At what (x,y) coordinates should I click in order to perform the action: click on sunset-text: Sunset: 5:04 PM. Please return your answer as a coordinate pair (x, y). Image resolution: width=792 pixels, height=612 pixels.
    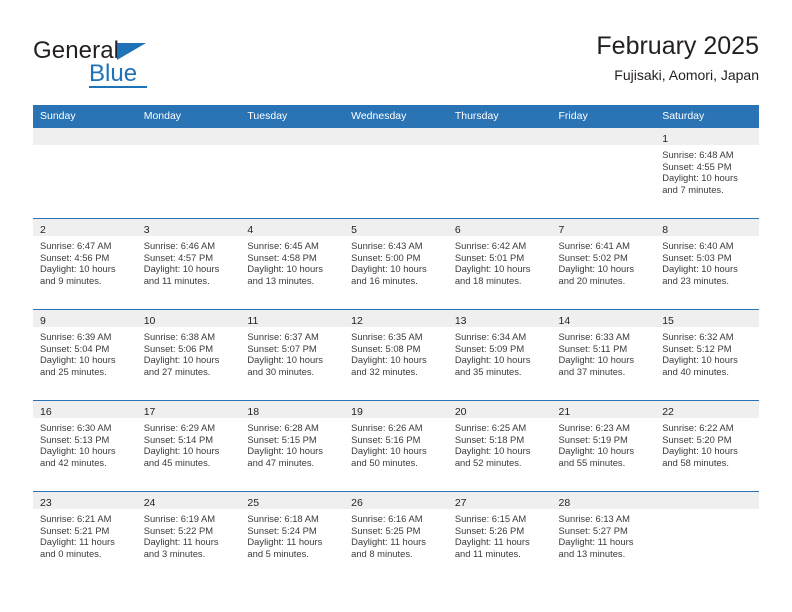
    Looking at the image, I should click on (75, 348).